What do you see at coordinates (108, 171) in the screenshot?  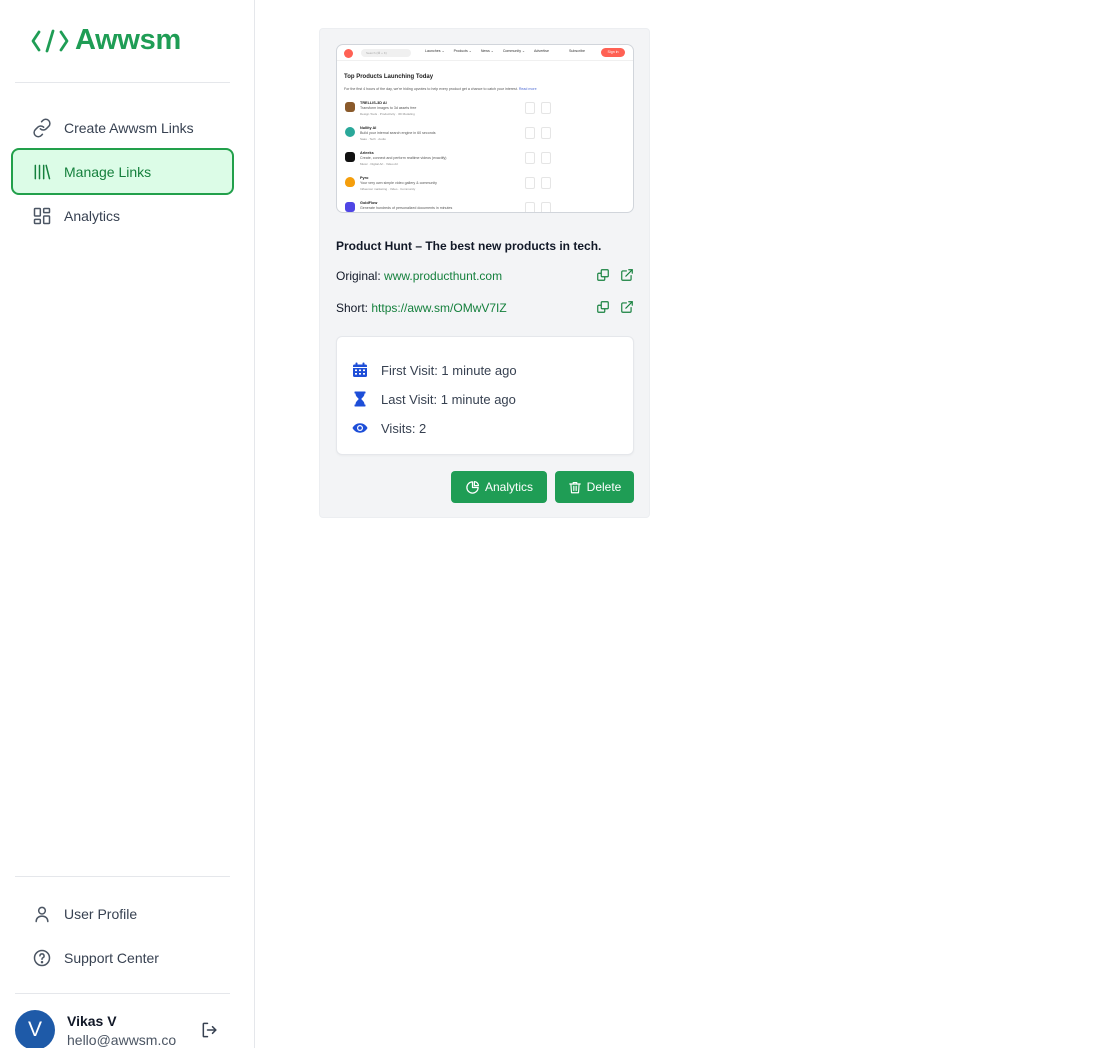 I see `sidebar-item-label: Manage Links` at bounding box center [108, 171].